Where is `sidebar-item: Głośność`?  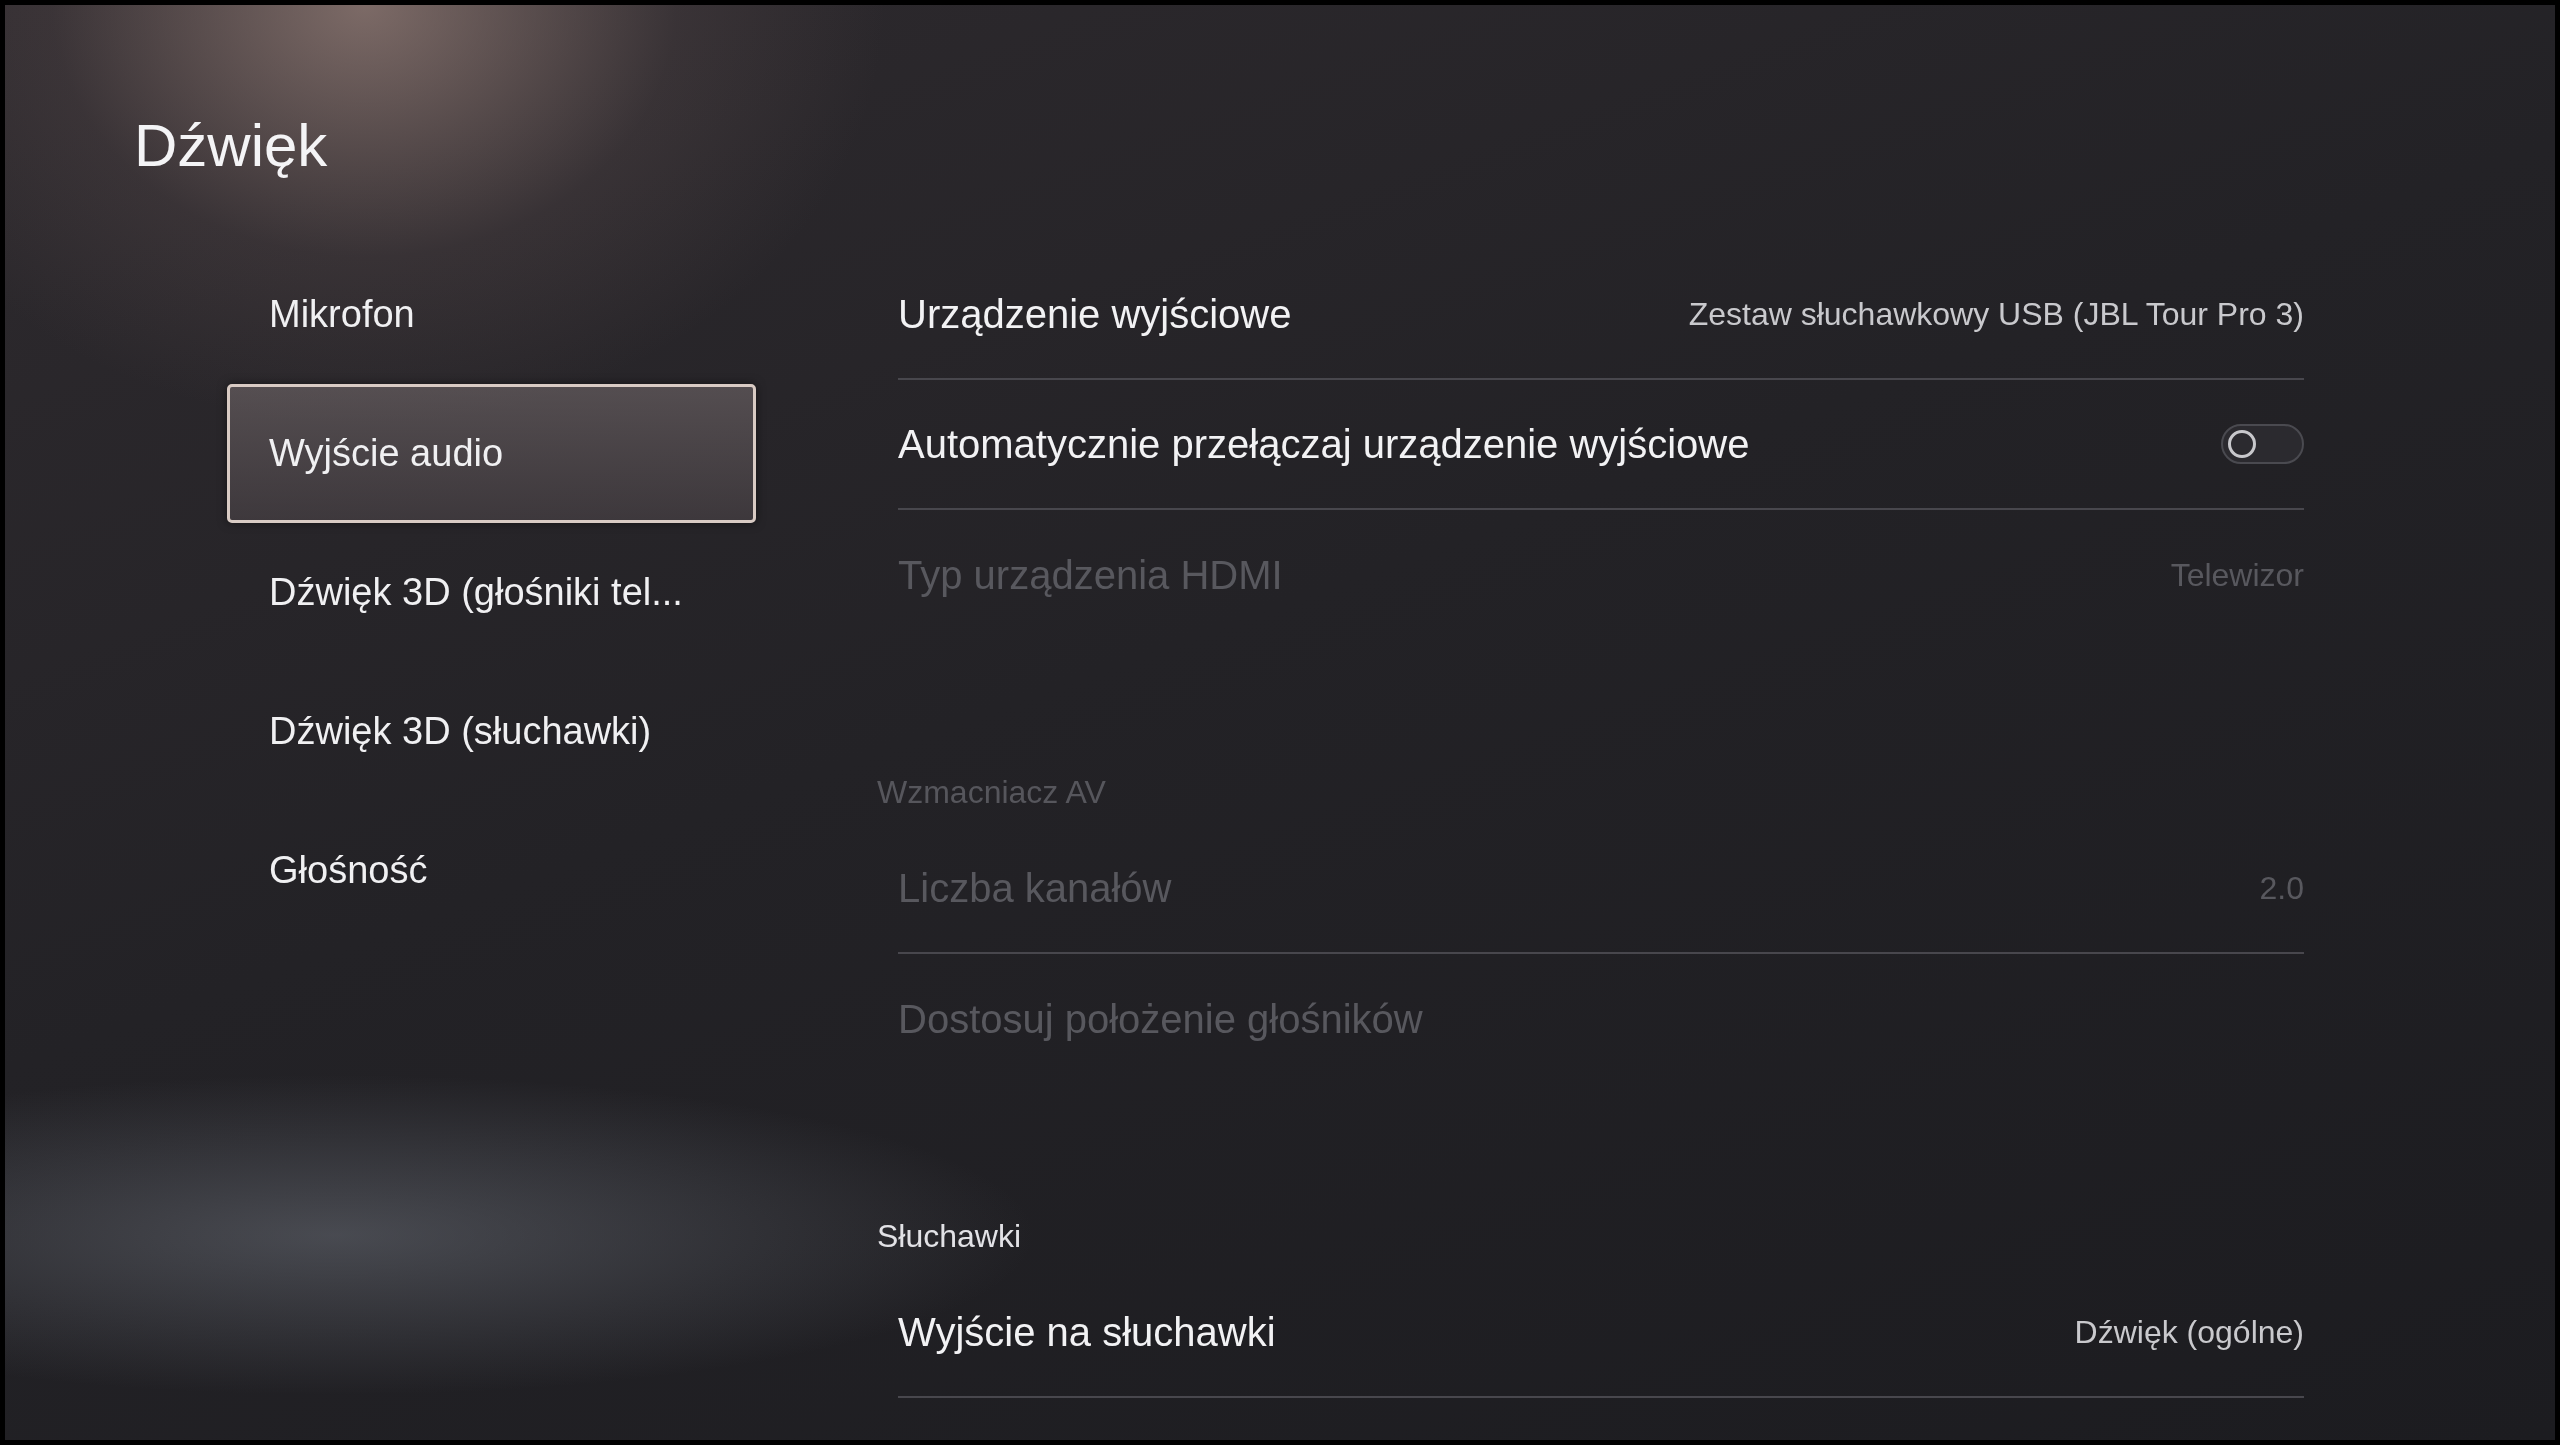 sidebar-item: Głośność is located at coordinates (491, 870).